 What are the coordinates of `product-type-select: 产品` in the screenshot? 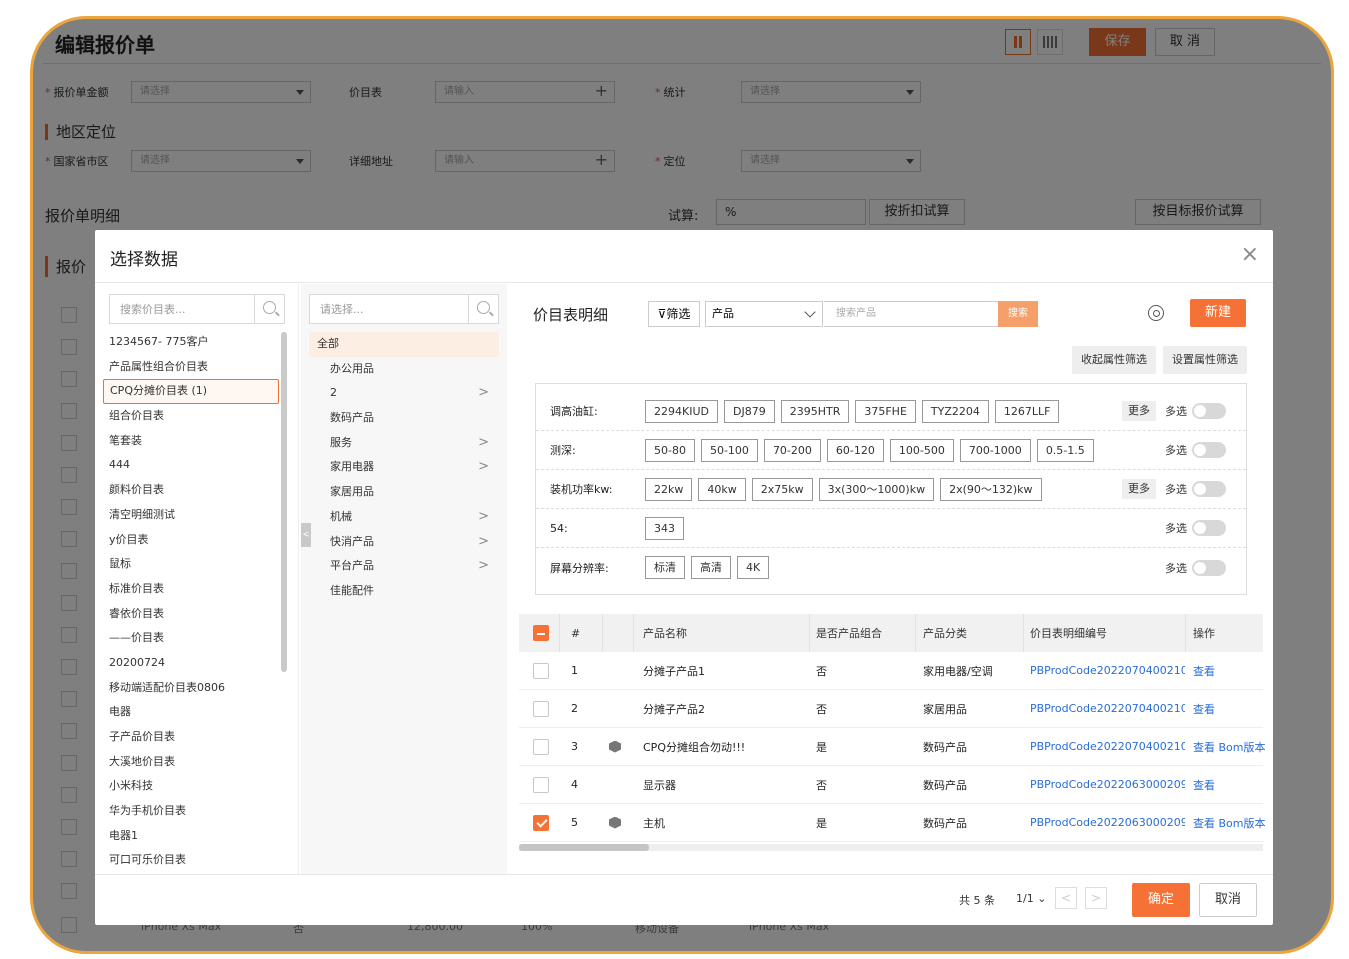 It's located at (764, 314).